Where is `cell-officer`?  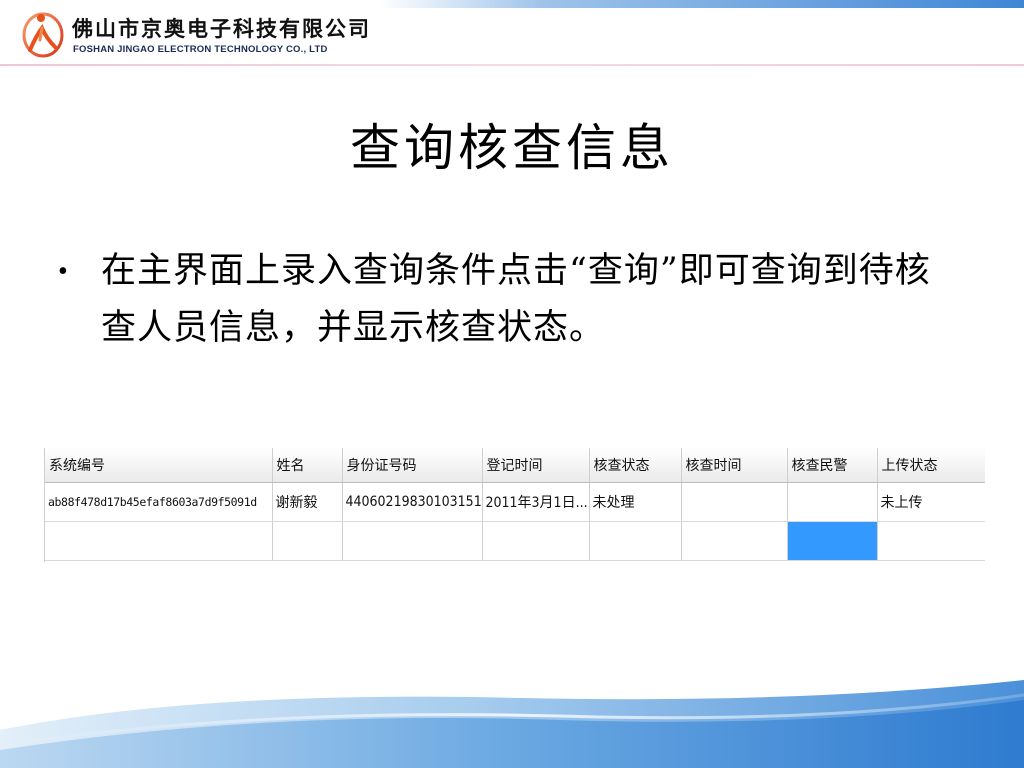 cell-officer is located at coordinates (832, 502).